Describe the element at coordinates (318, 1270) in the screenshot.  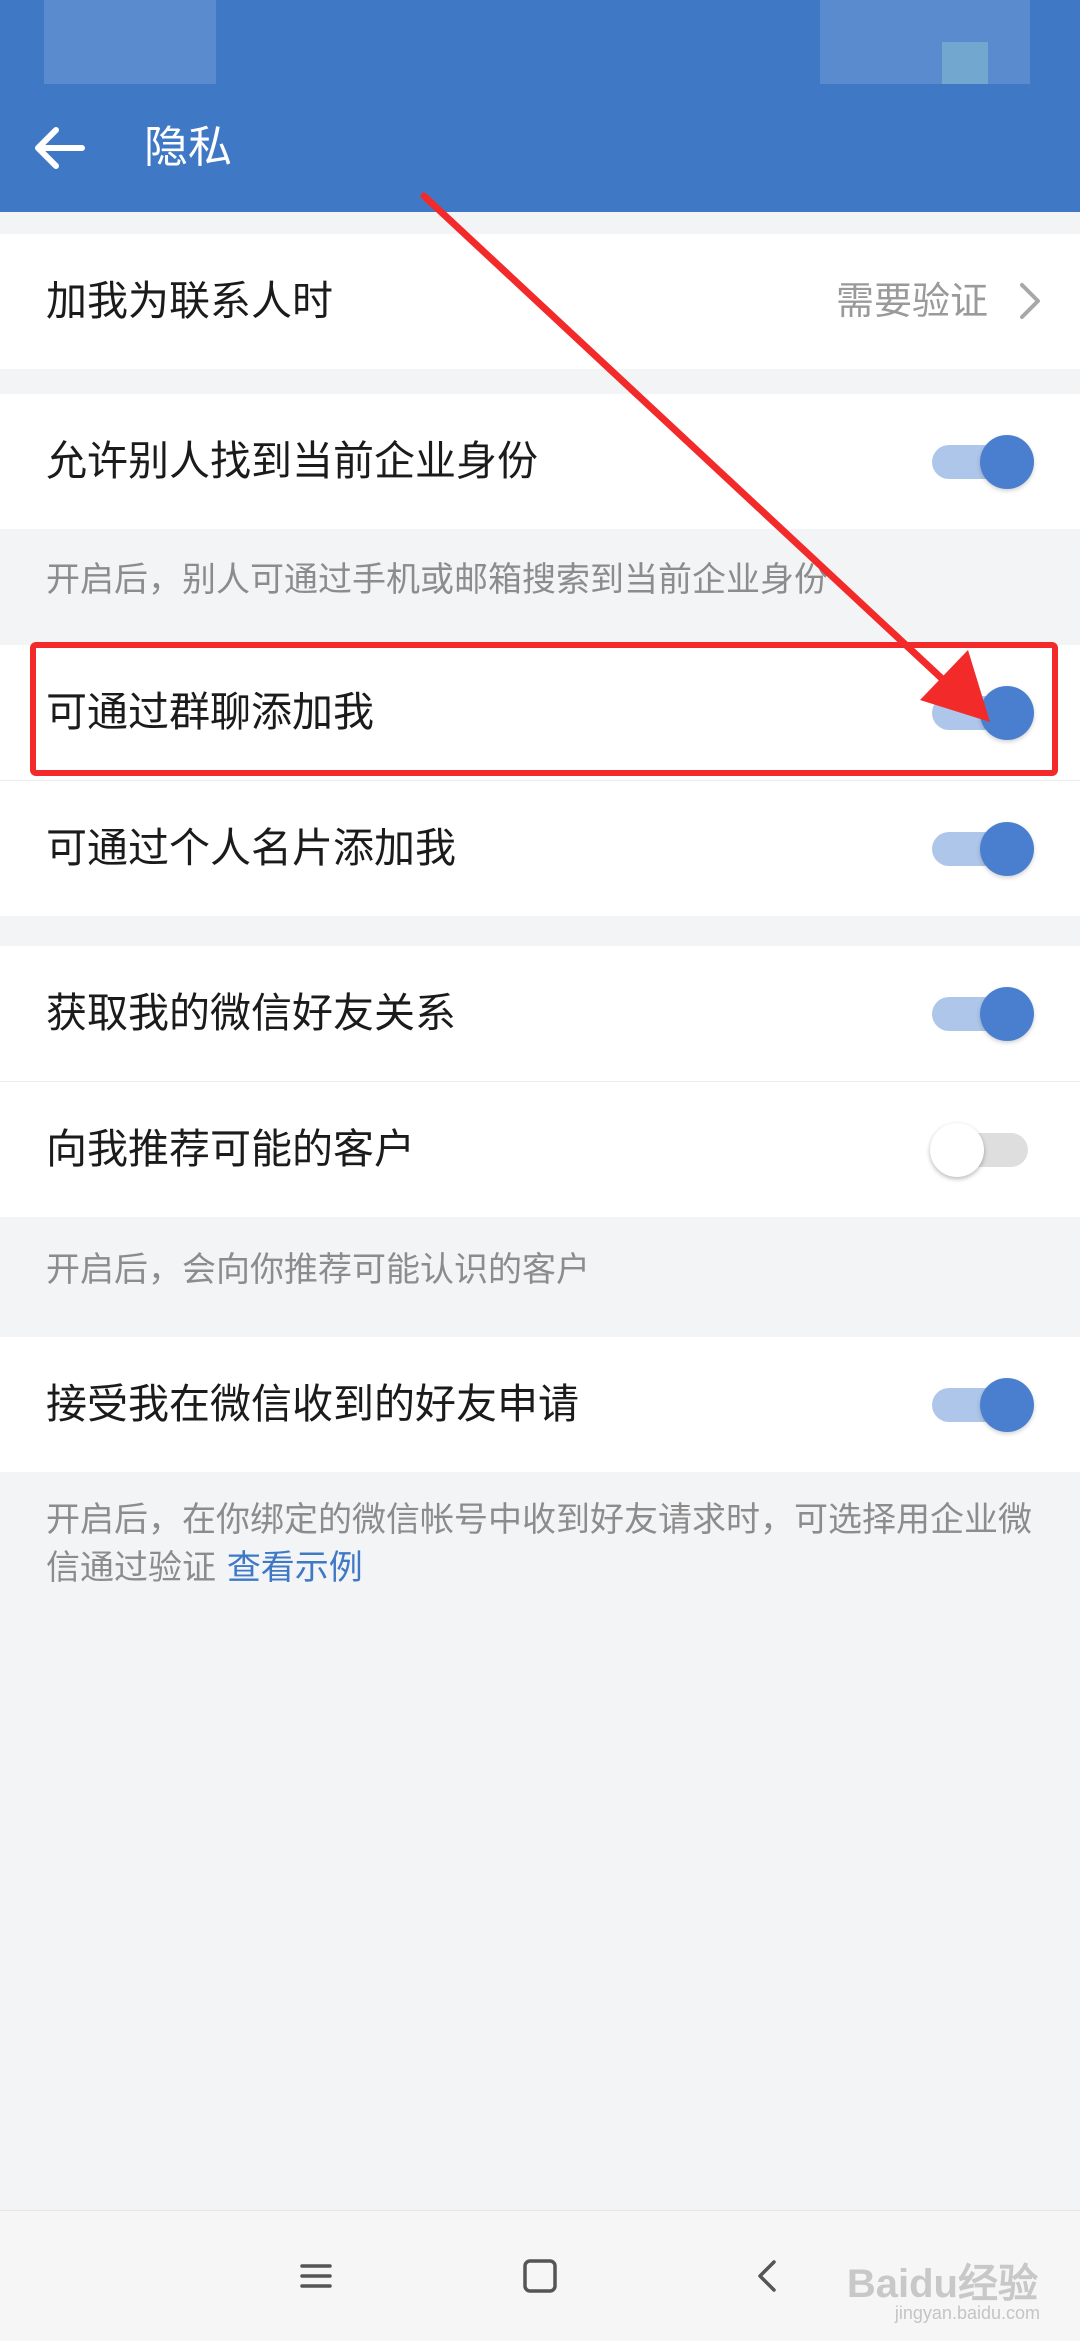
I see `recommend-hint: 开启后，会向你推荐可能认识的客户` at that location.